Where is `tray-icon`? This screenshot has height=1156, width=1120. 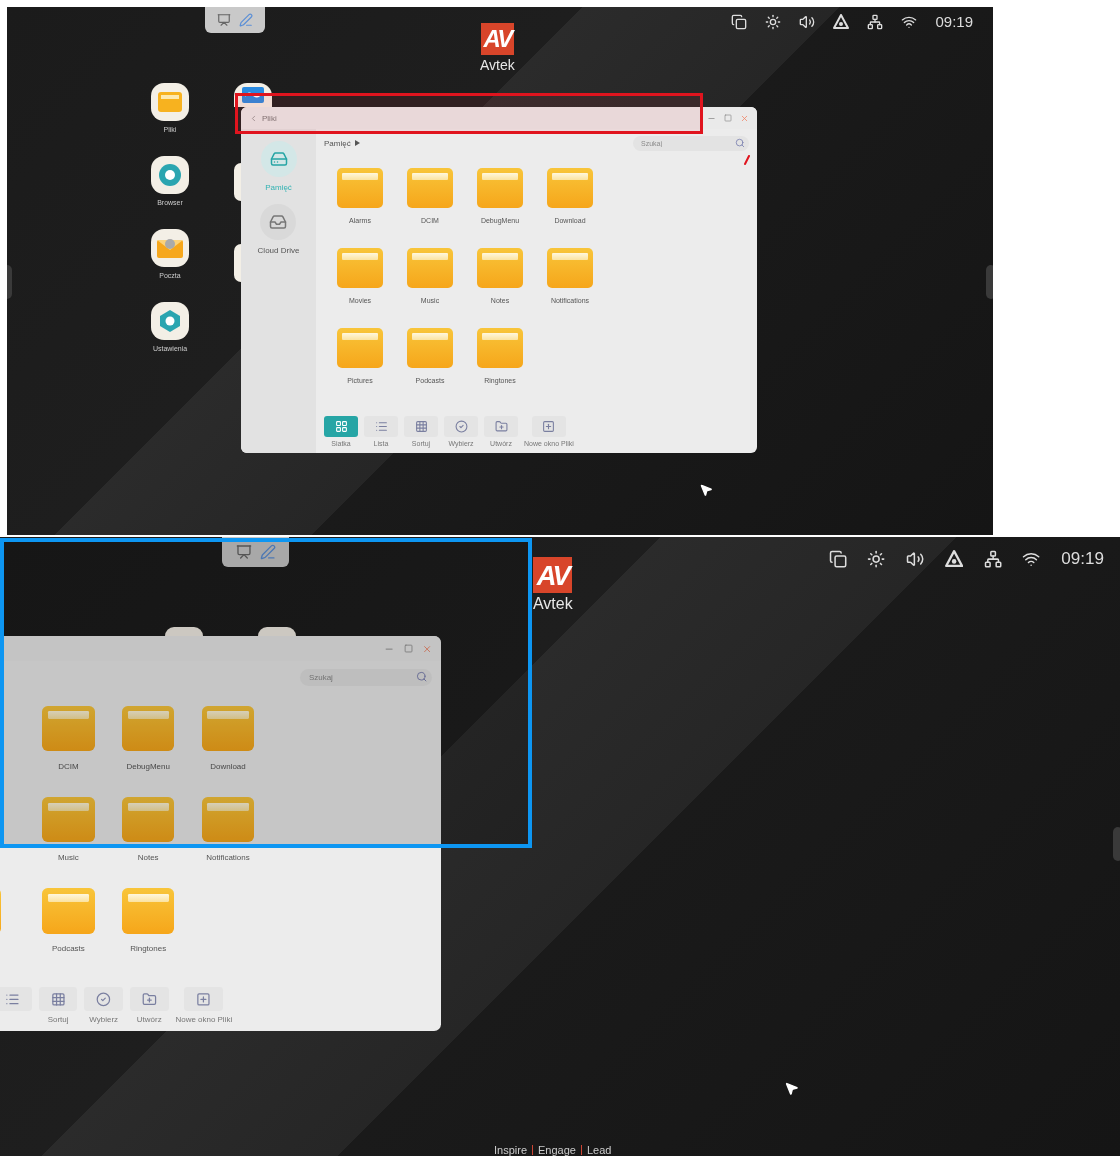 tray-icon is located at coordinates (278, 222).